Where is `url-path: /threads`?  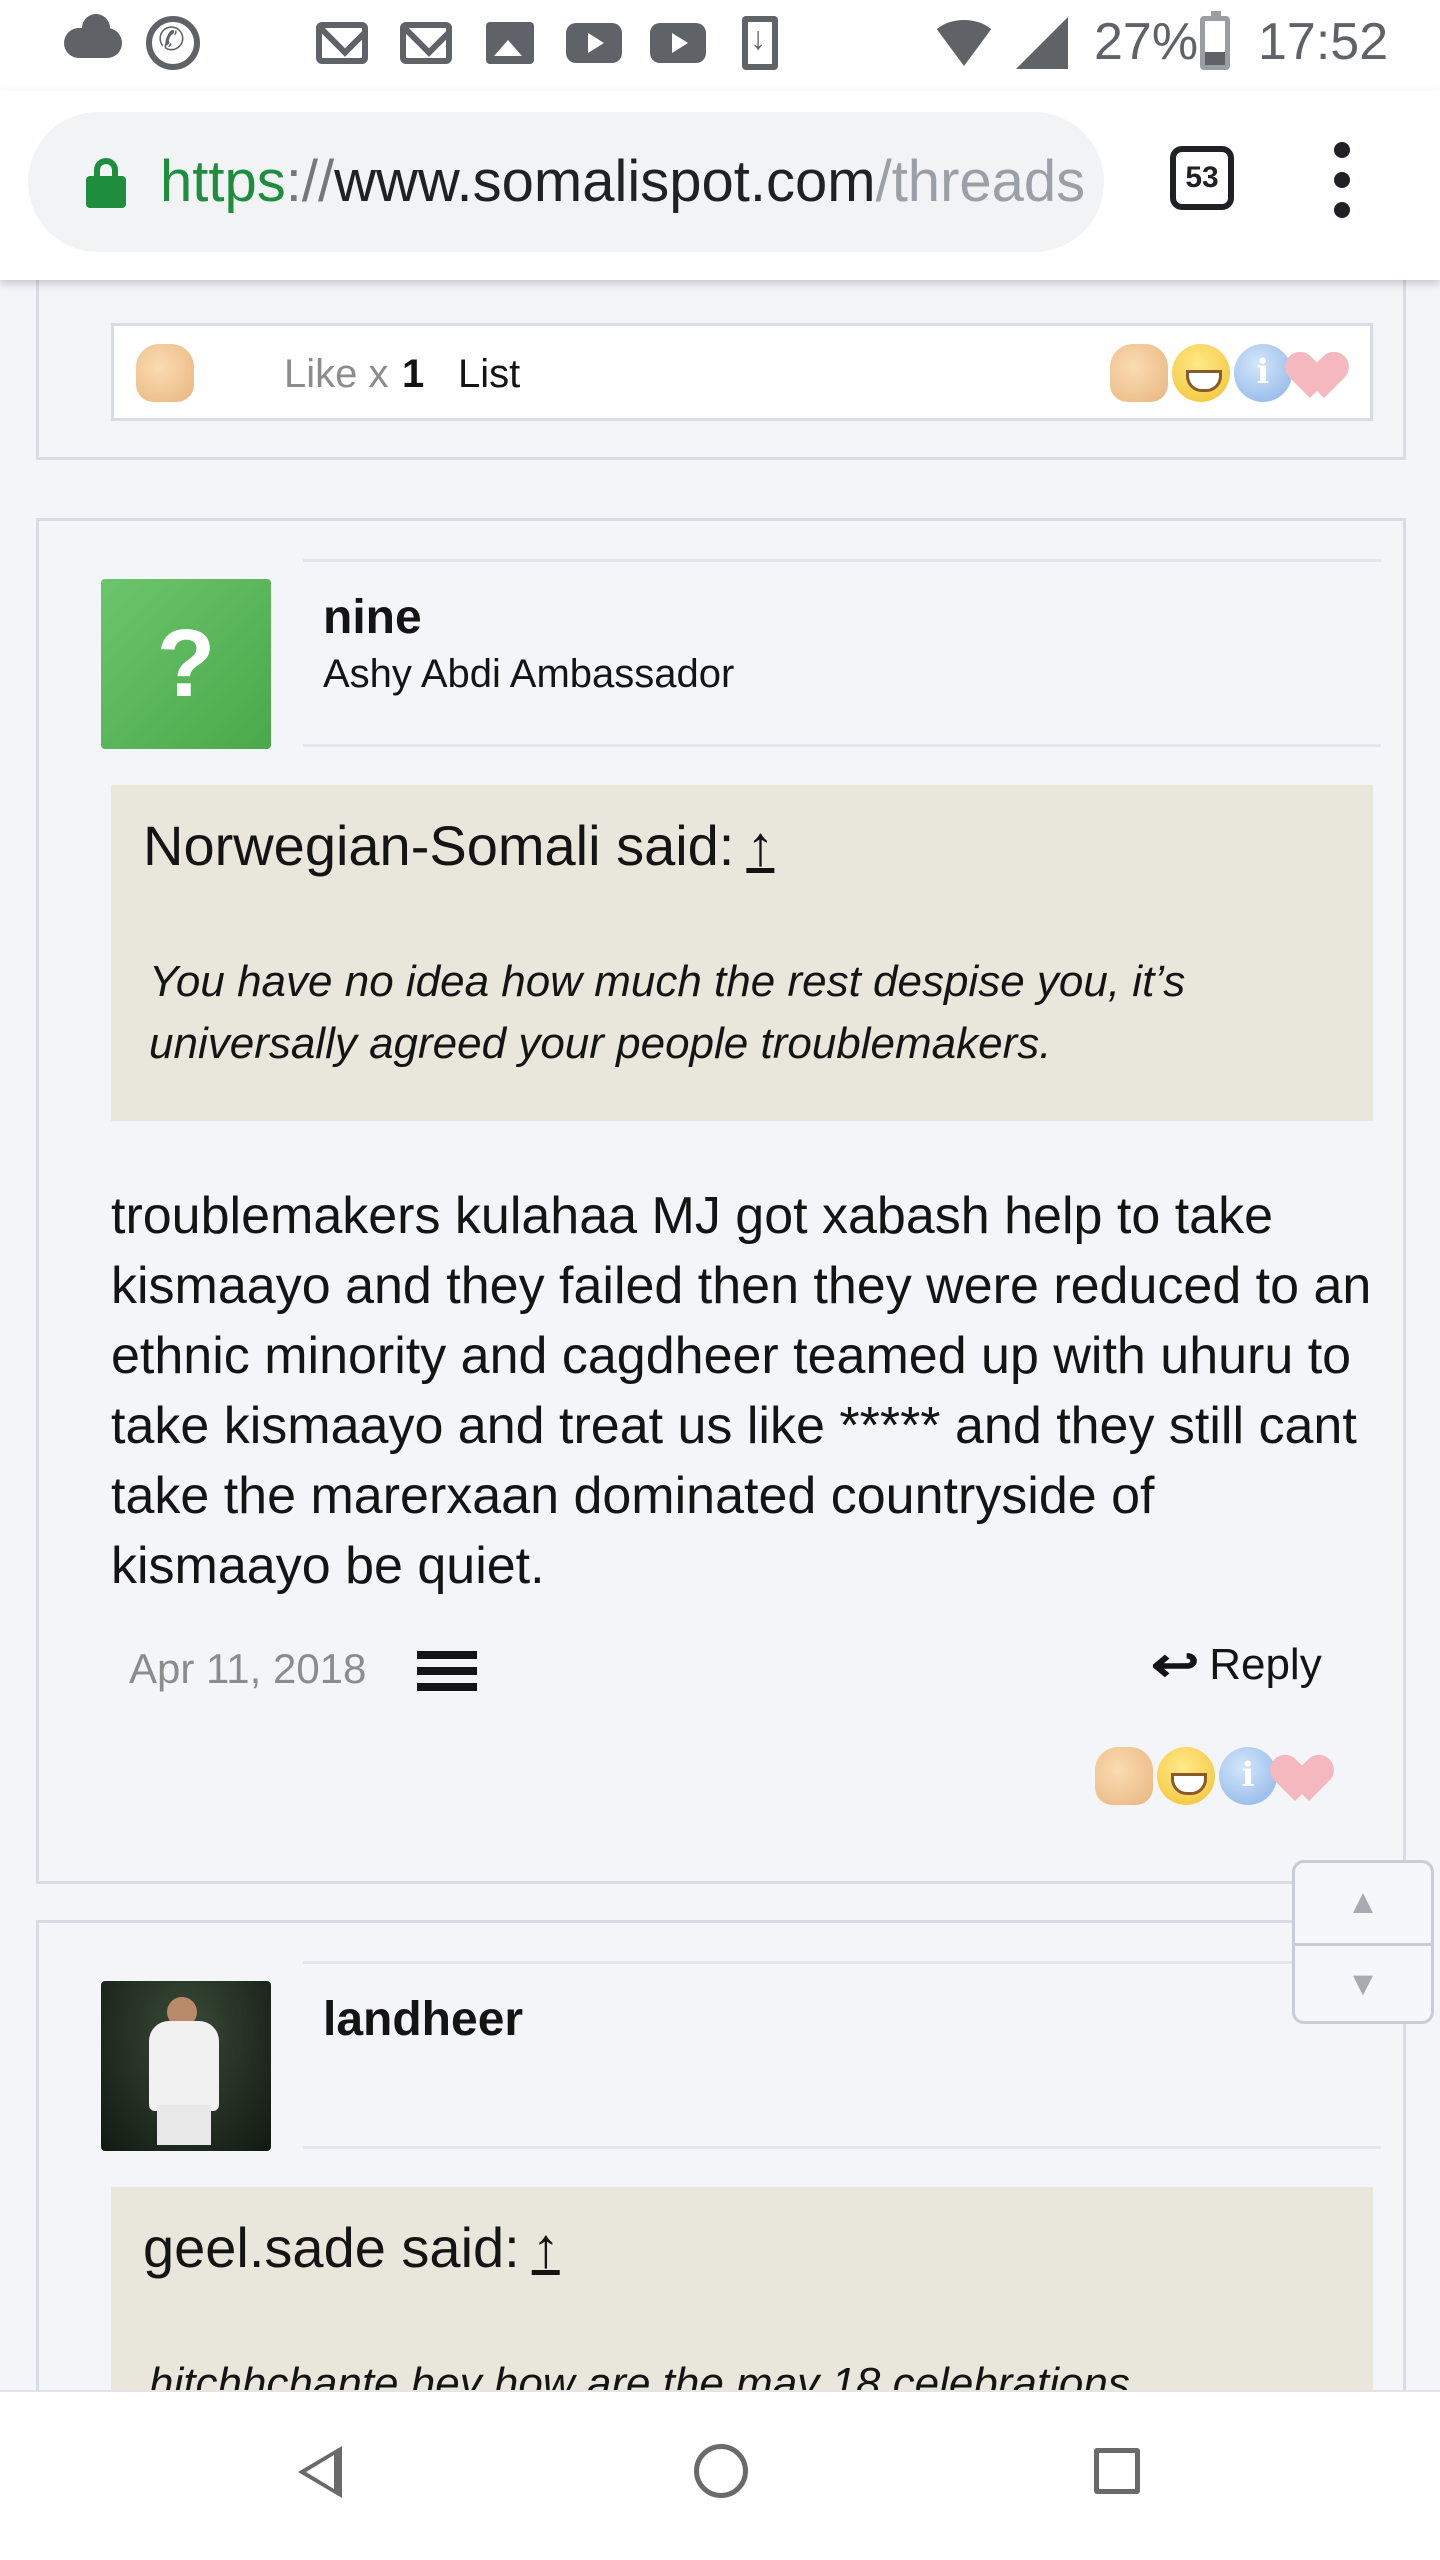
url-path: /threads is located at coordinates (980, 181).